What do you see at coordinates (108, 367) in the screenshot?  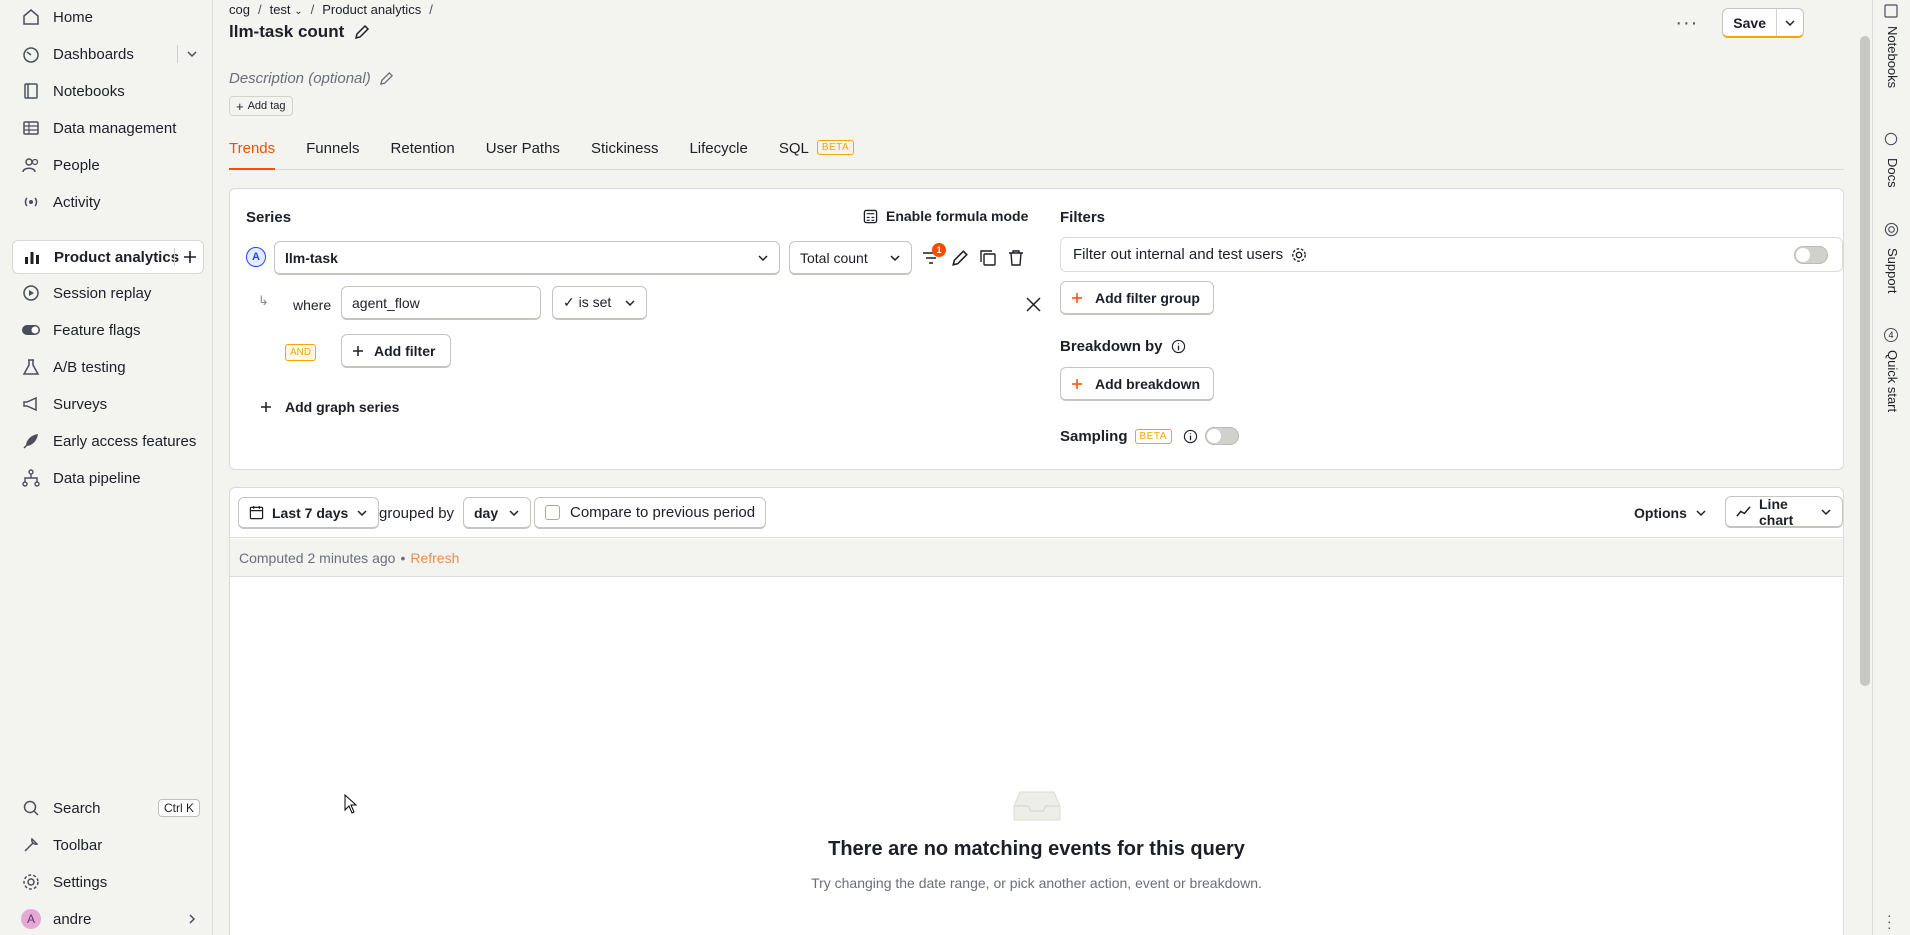 I see `sidebar-item-ab-testing: A/B testing` at bounding box center [108, 367].